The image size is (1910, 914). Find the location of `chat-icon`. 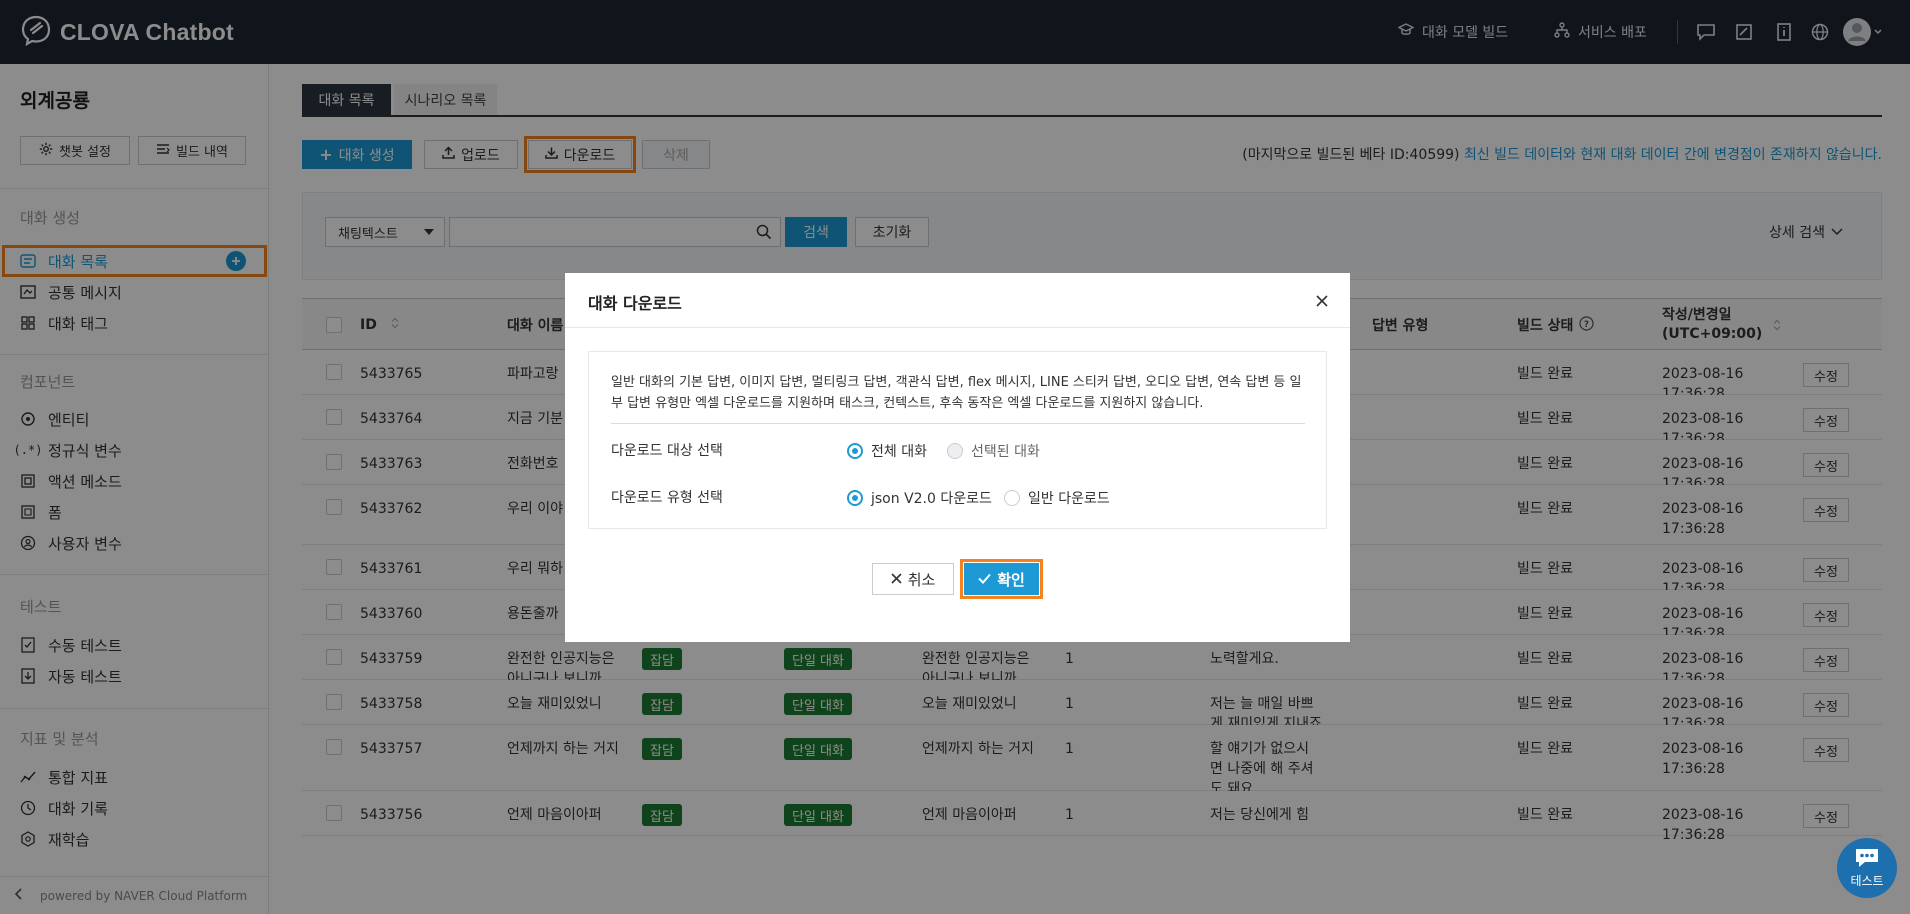

chat-icon is located at coordinates (1867, 859).